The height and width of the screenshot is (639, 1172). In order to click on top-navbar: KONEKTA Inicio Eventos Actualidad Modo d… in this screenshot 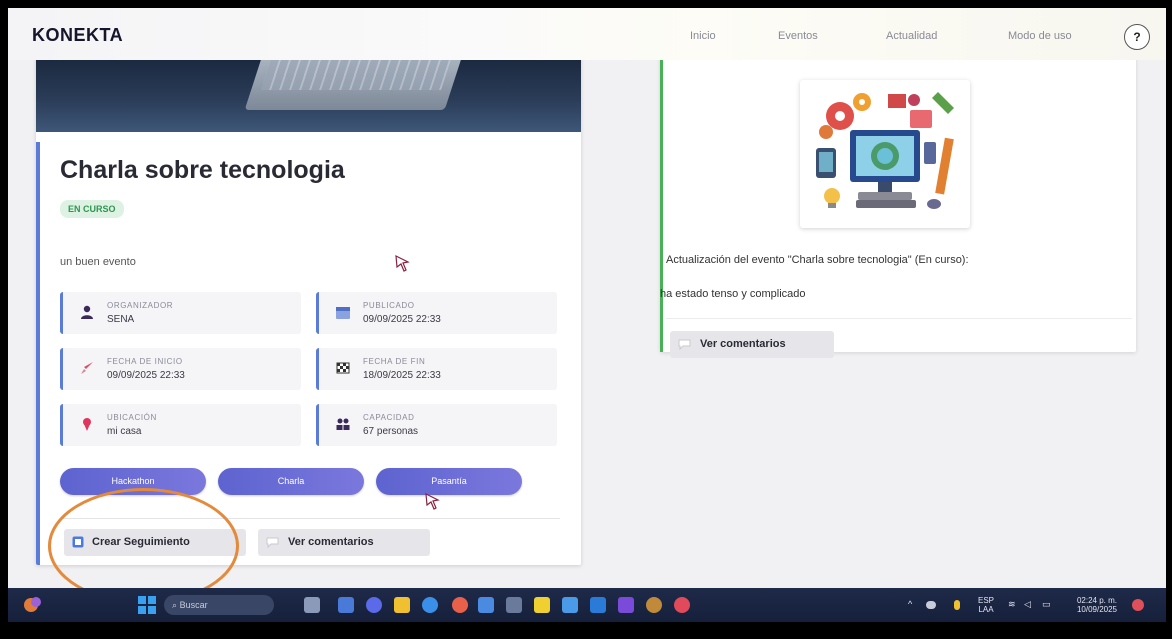, I will do `click(587, 34)`.